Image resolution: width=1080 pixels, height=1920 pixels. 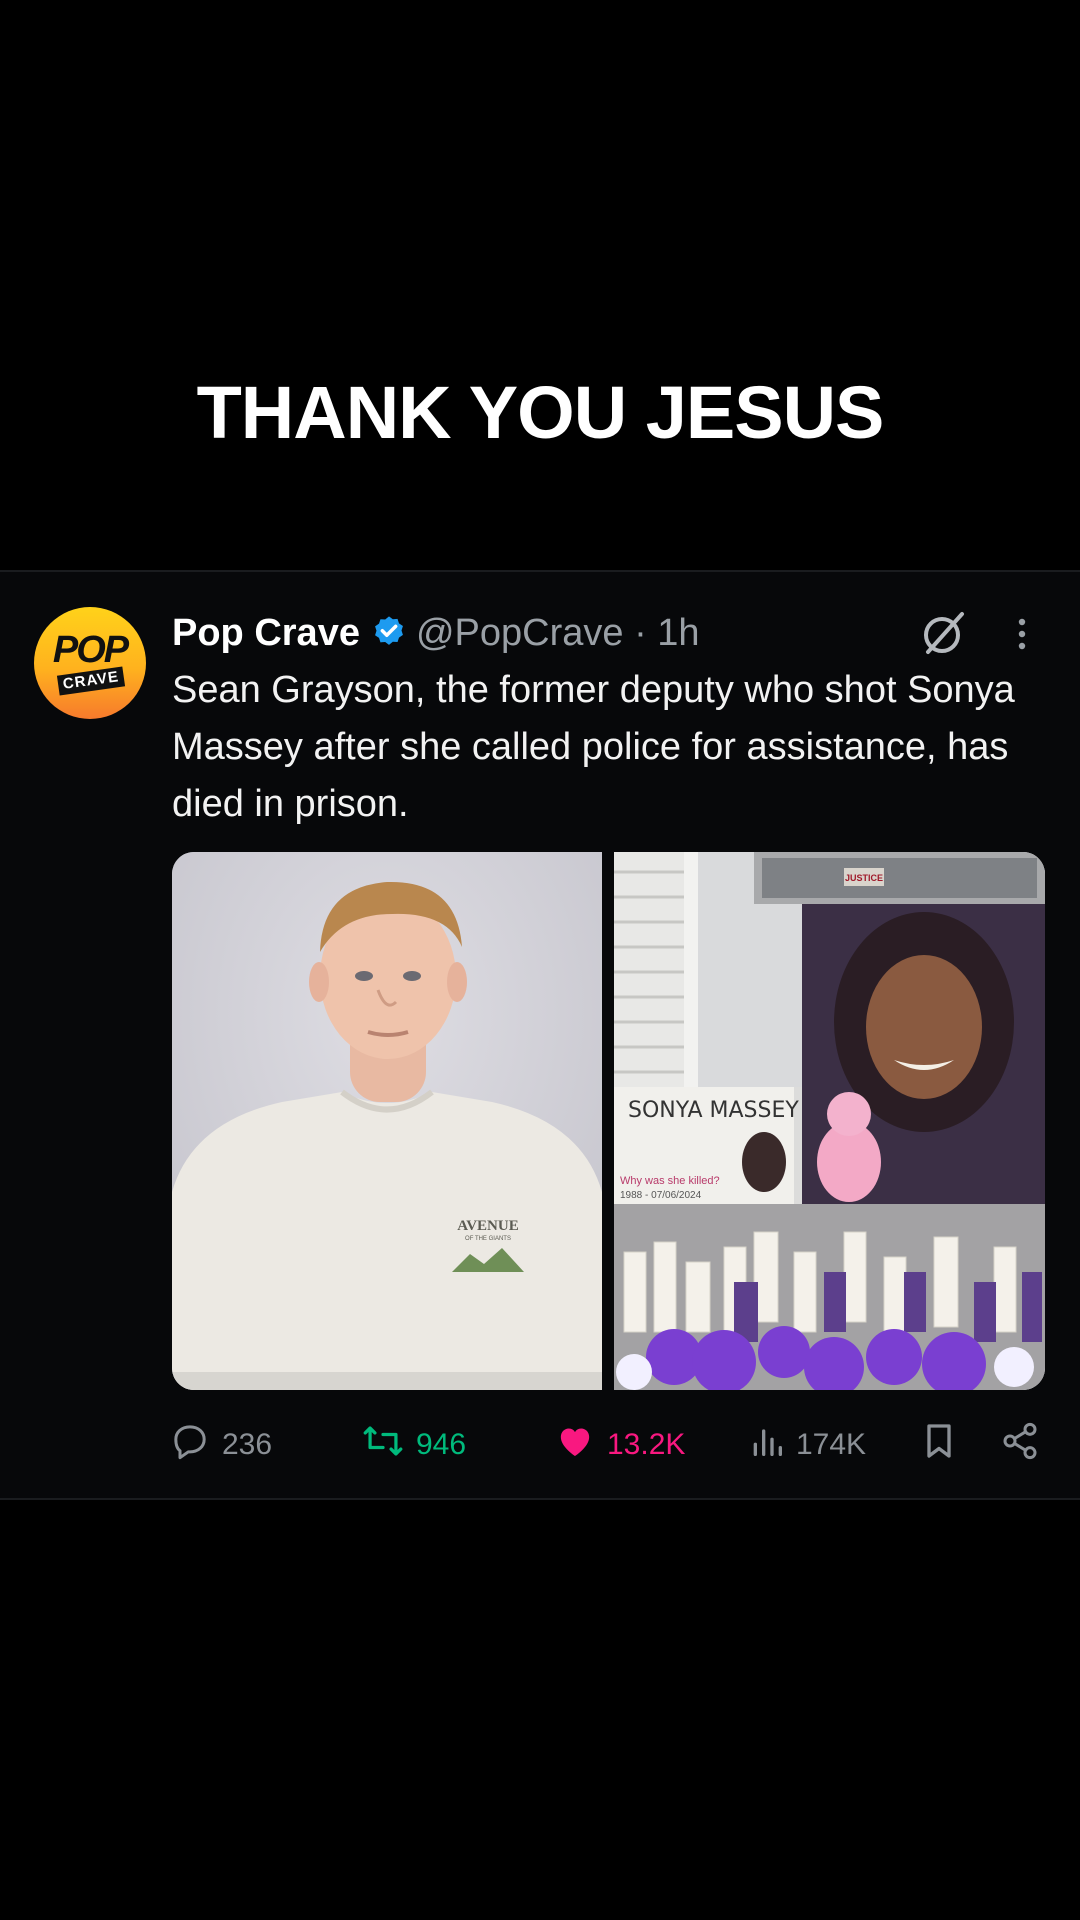 What do you see at coordinates (1022, 634) in the screenshot?
I see `more-options-icon` at bounding box center [1022, 634].